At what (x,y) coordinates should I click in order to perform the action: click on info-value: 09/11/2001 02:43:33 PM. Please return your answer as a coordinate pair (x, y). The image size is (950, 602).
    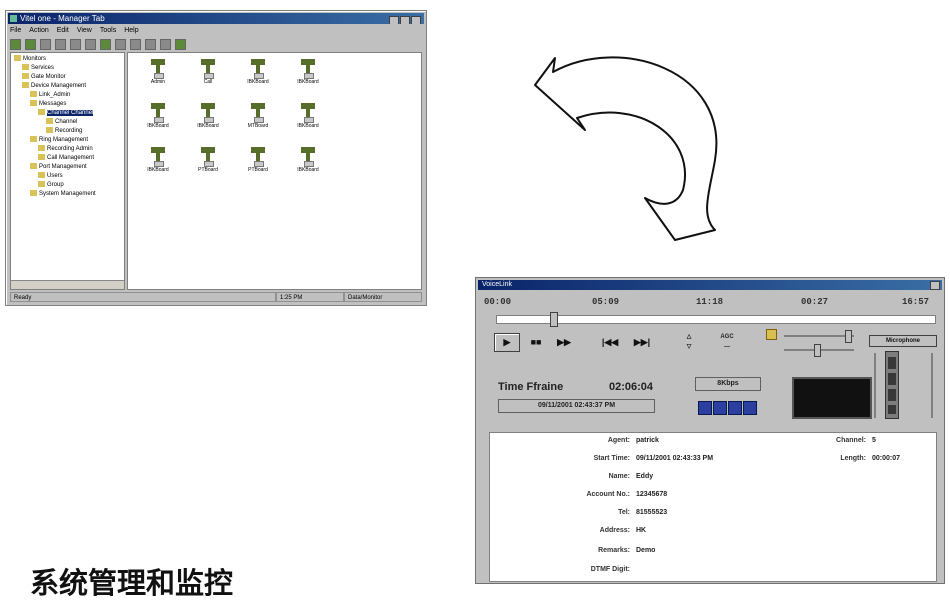
    Looking at the image, I should click on (675, 458).